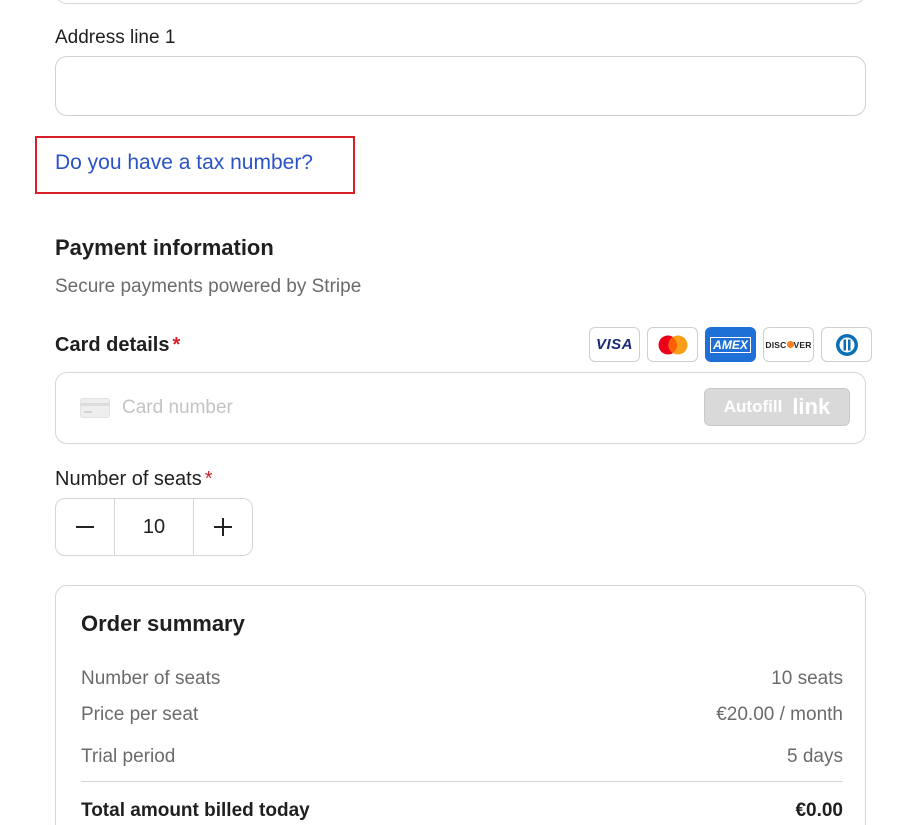 This screenshot has width=910, height=825. Describe the element at coordinates (462, 715) in the screenshot. I see `summary-row: Price per seat €20.00 / month` at that location.